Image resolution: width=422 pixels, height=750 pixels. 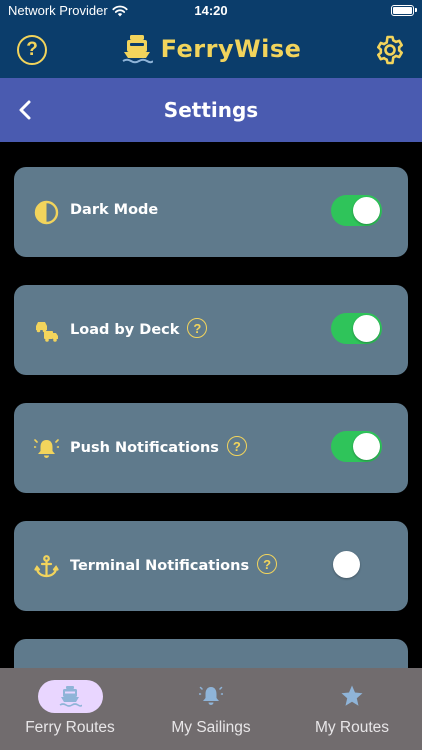 I want to click on tab-my-sailings: My Sailings, so click(x=211, y=709).